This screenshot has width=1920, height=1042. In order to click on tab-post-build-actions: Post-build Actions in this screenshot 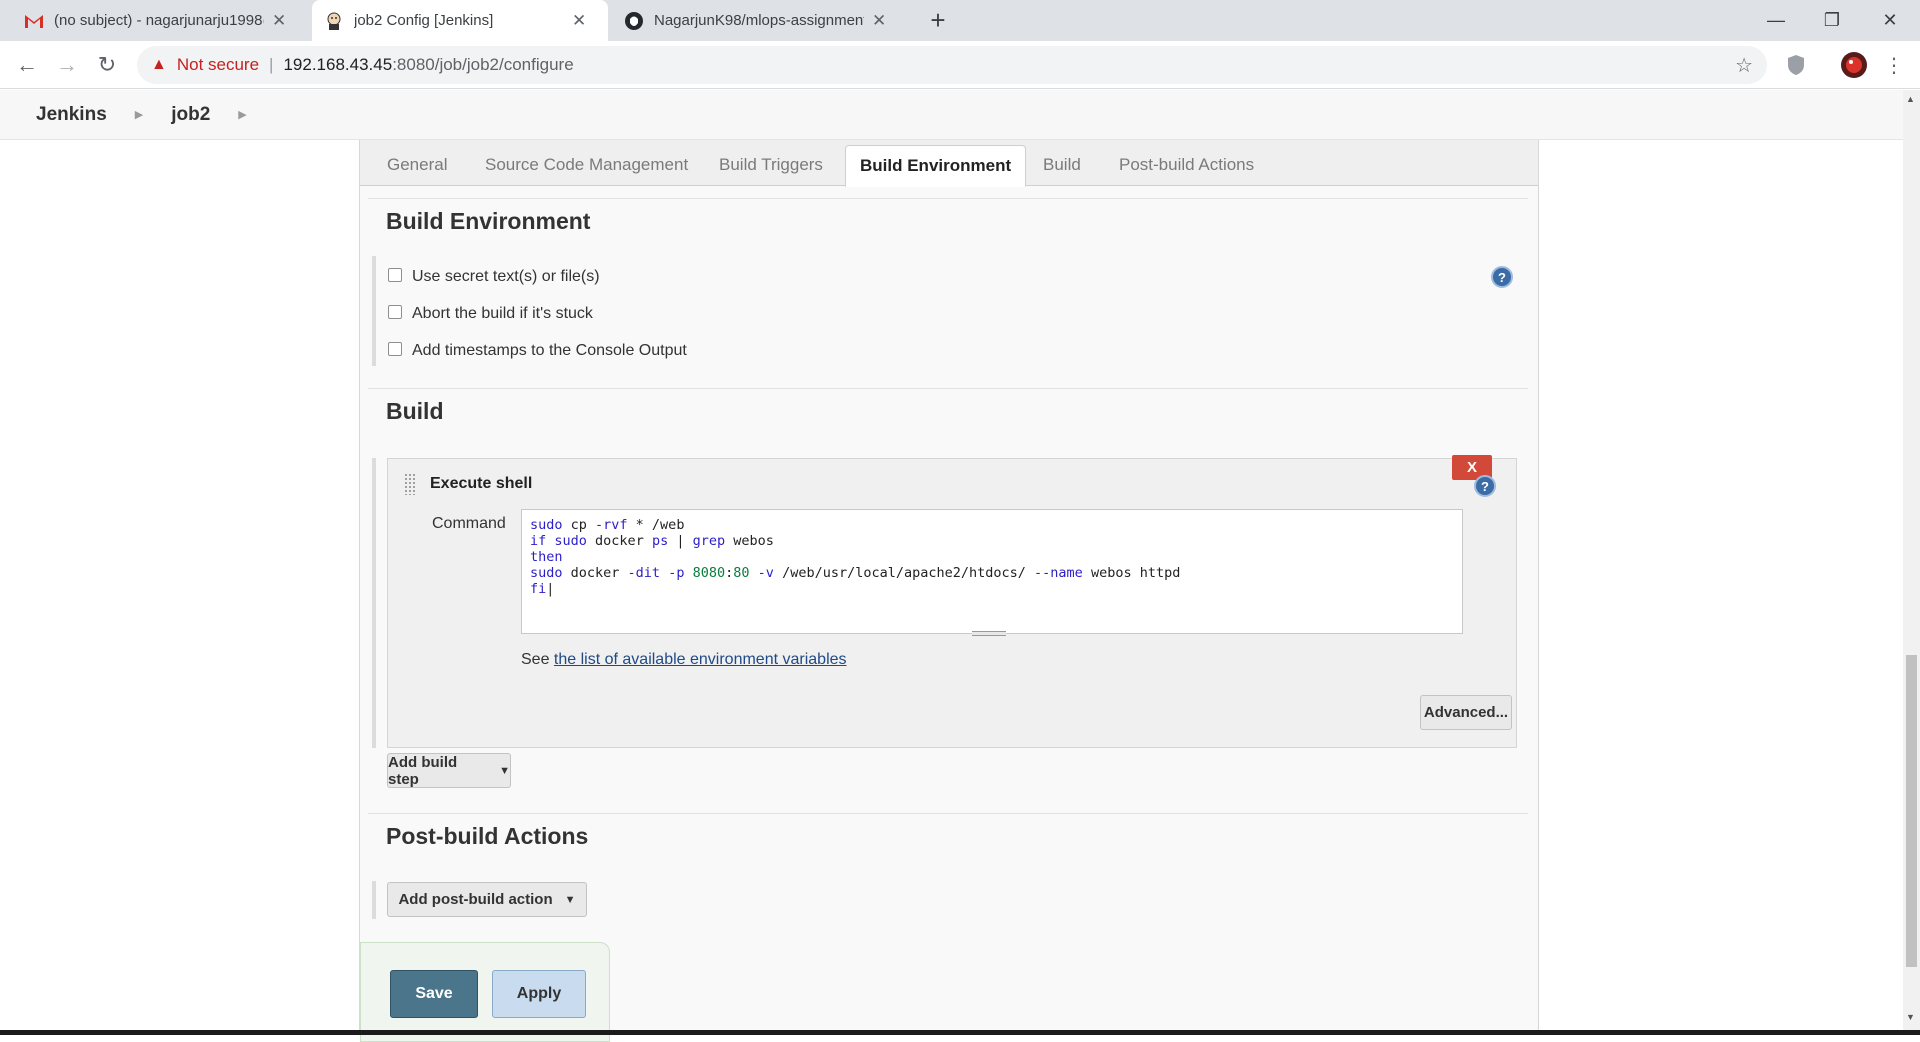, I will do `click(1186, 165)`.